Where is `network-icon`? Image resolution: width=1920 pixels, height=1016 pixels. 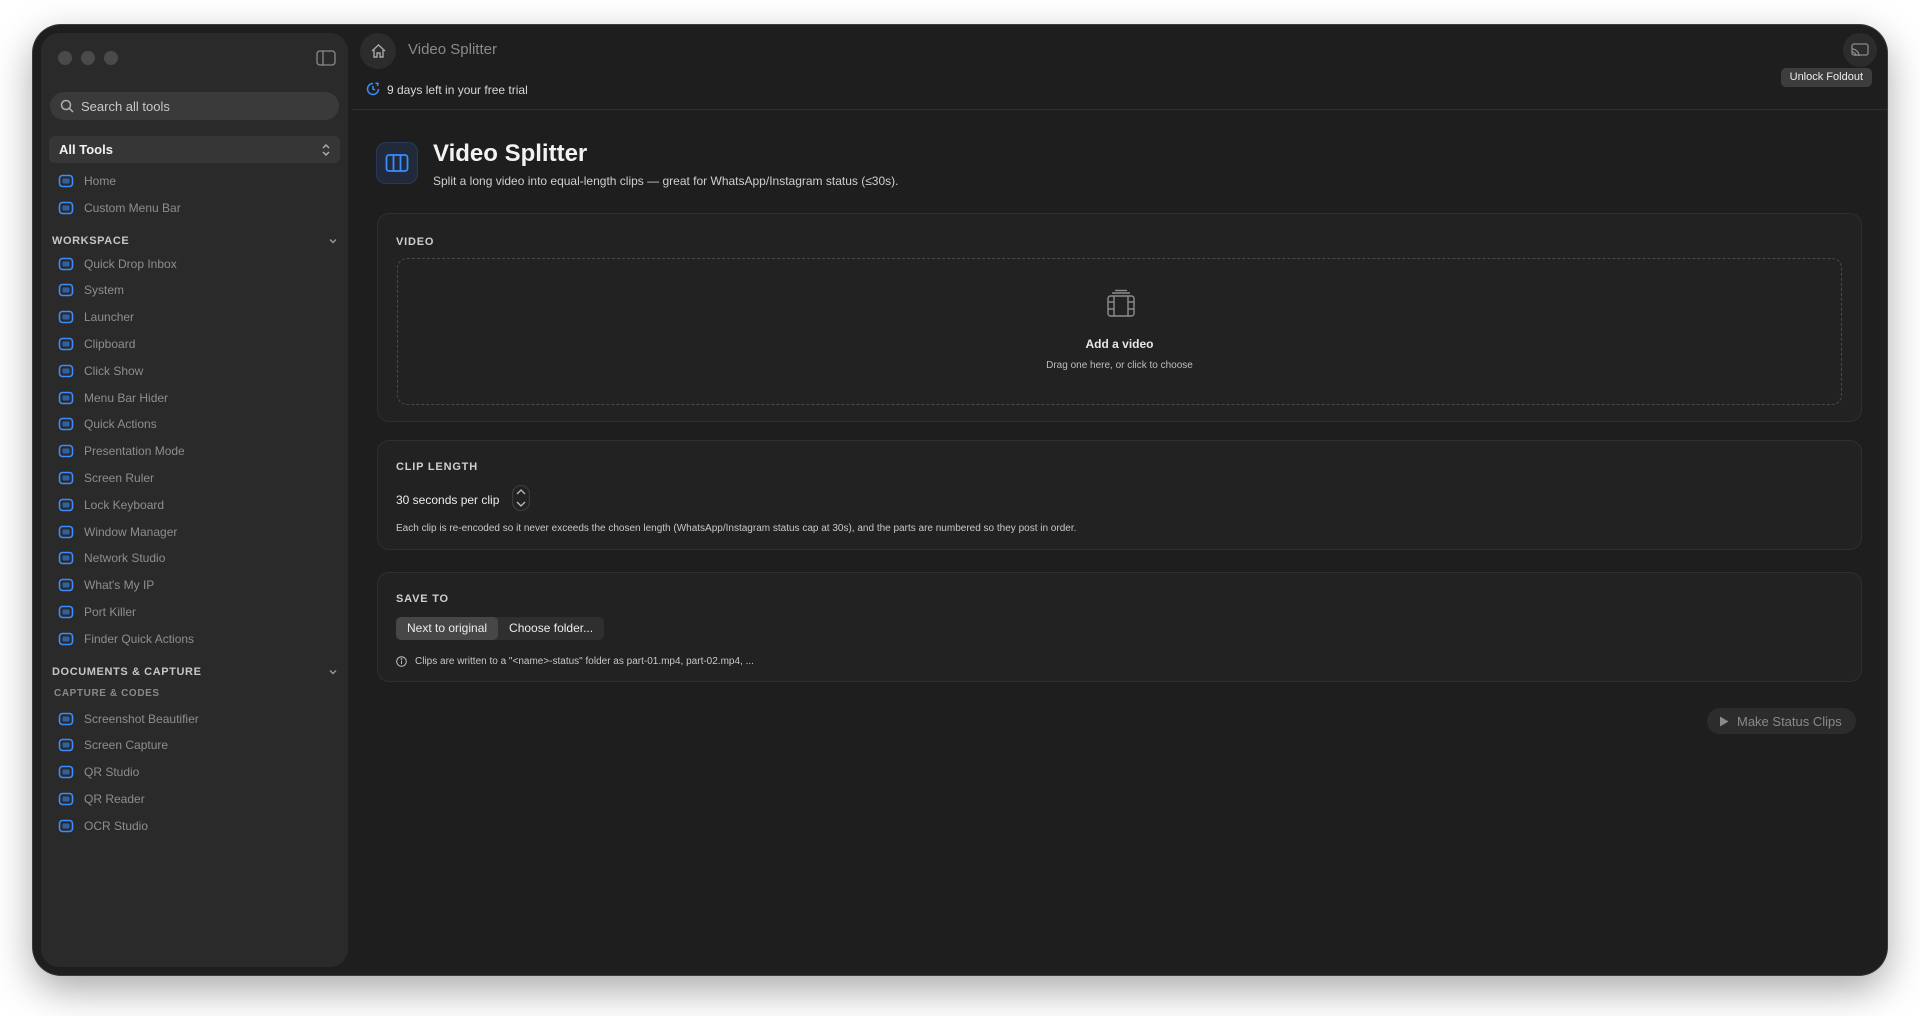 network-icon is located at coordinates (66, 558).